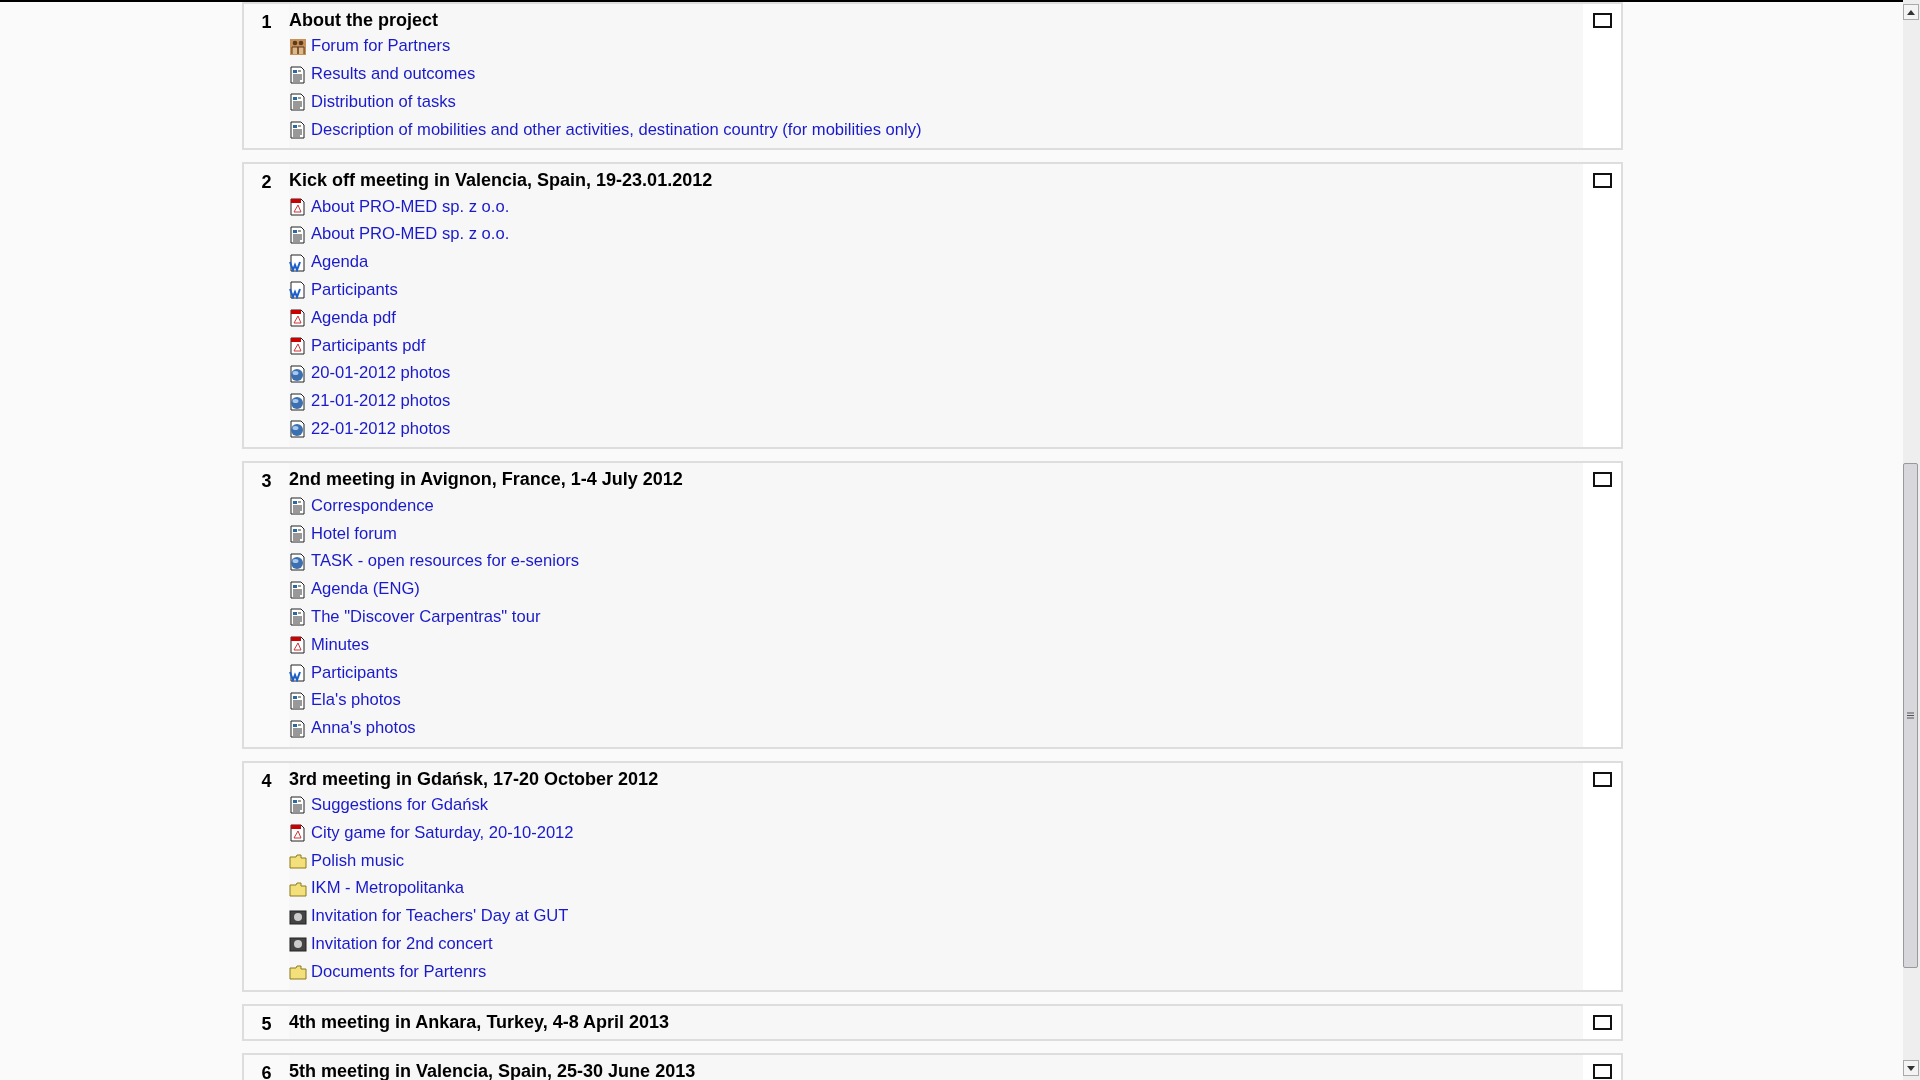  I want to click on up-arrow-icon, so click(1911, 12).